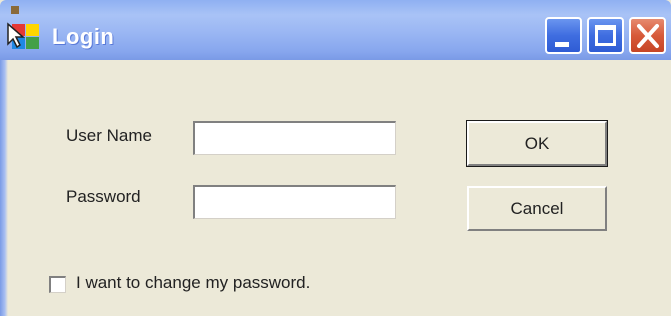 The width and height of the screenshot is (671, 316). Describe the element at coordinates (193, 283) in the screenshot. I see `change-password-label: I want to change my password.` at that location.